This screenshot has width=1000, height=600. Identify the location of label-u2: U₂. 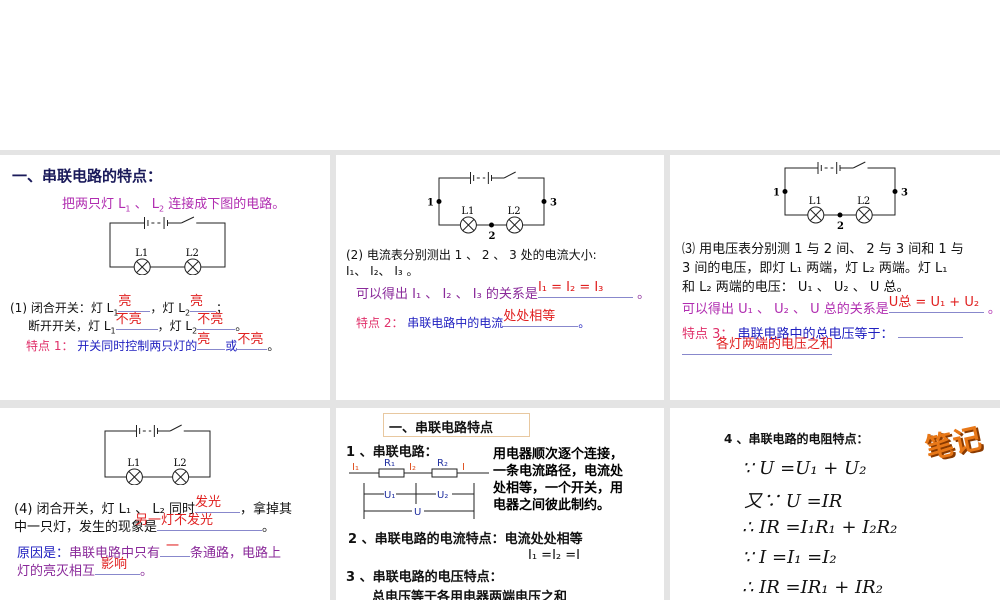
(442, 495).